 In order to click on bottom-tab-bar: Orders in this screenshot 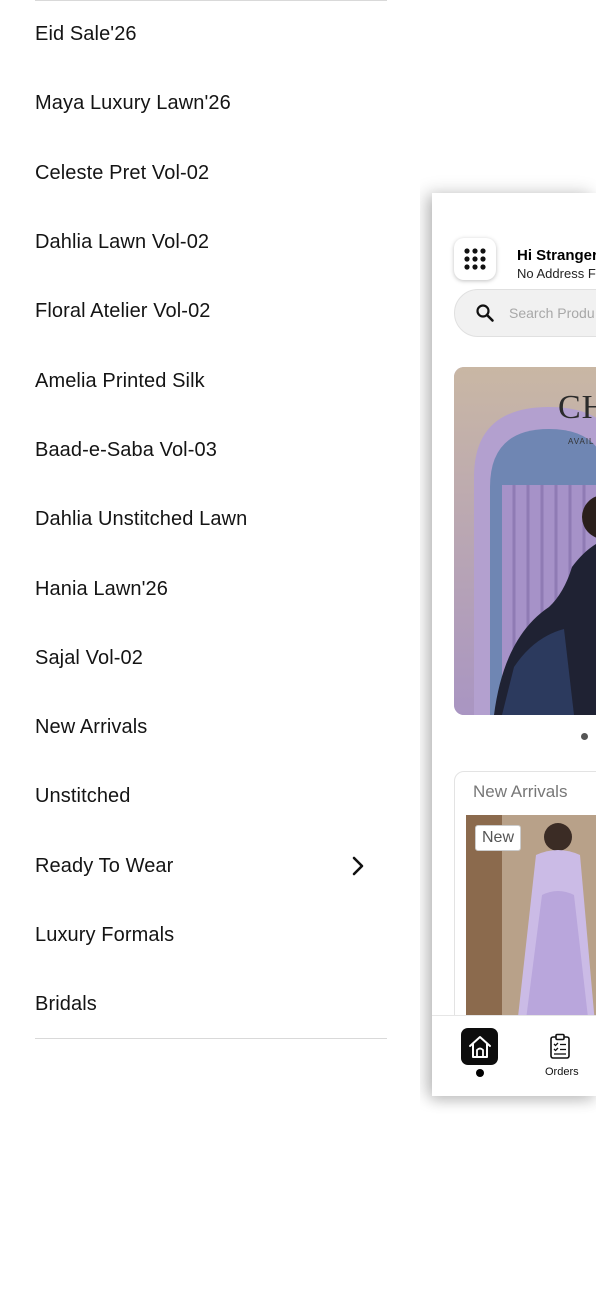, I will do `click(514, 1055)`.